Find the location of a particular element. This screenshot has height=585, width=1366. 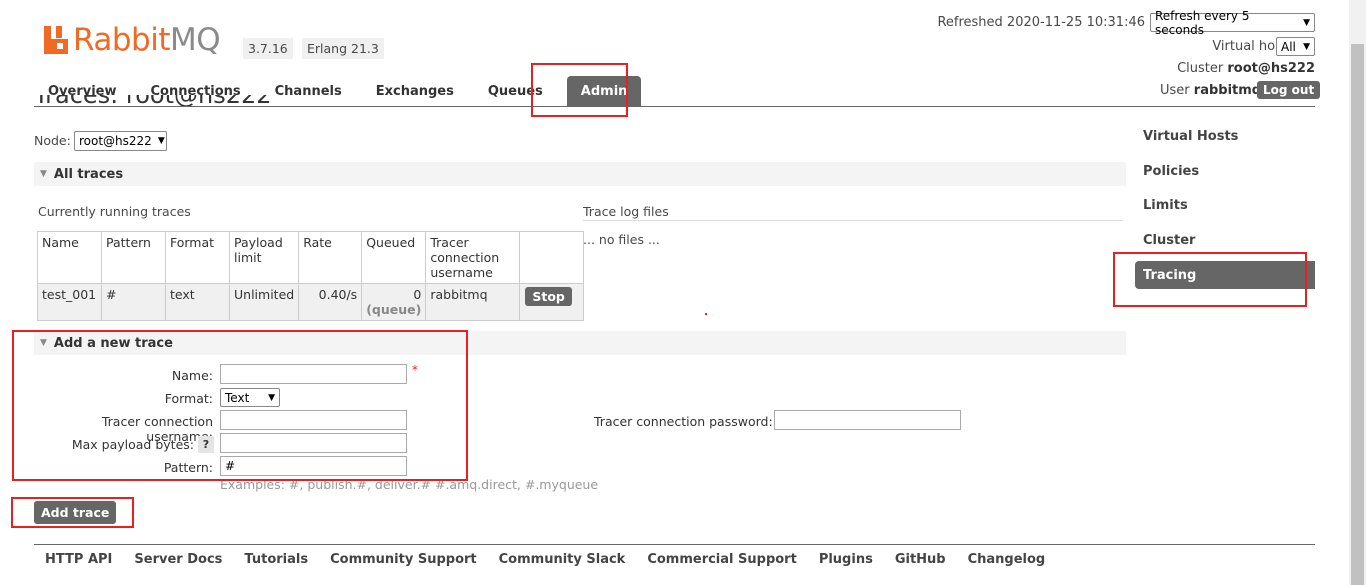

sidebar-item-virtual-hosts: Virtual Hosts is located at coordinates (1190, 136).